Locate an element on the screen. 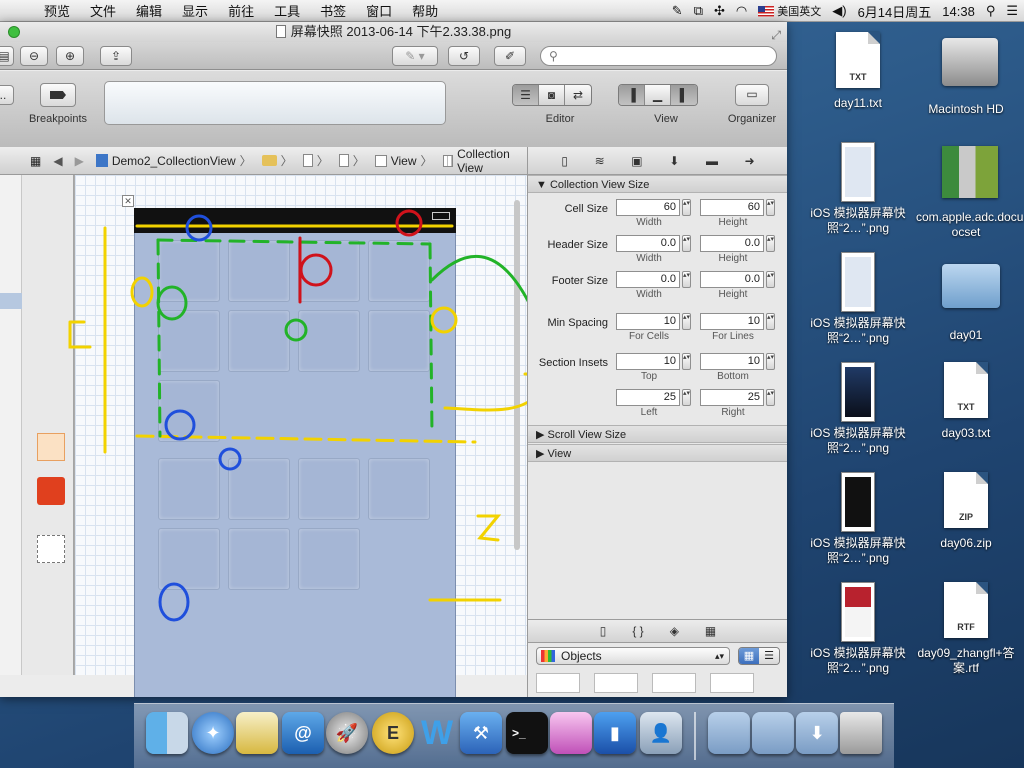 The height and width of the screenshot is (768, 1024). menu-help: 帮助 is located at coordinates (425, 10).